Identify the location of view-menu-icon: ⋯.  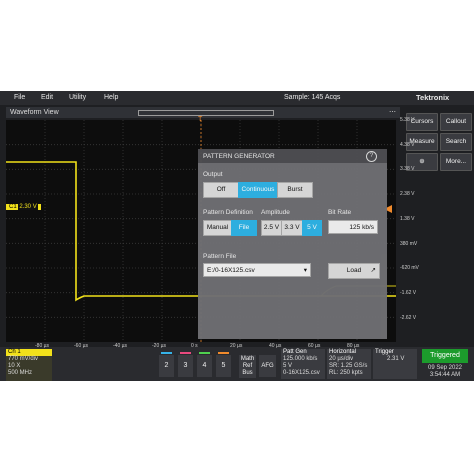
(392, 112).